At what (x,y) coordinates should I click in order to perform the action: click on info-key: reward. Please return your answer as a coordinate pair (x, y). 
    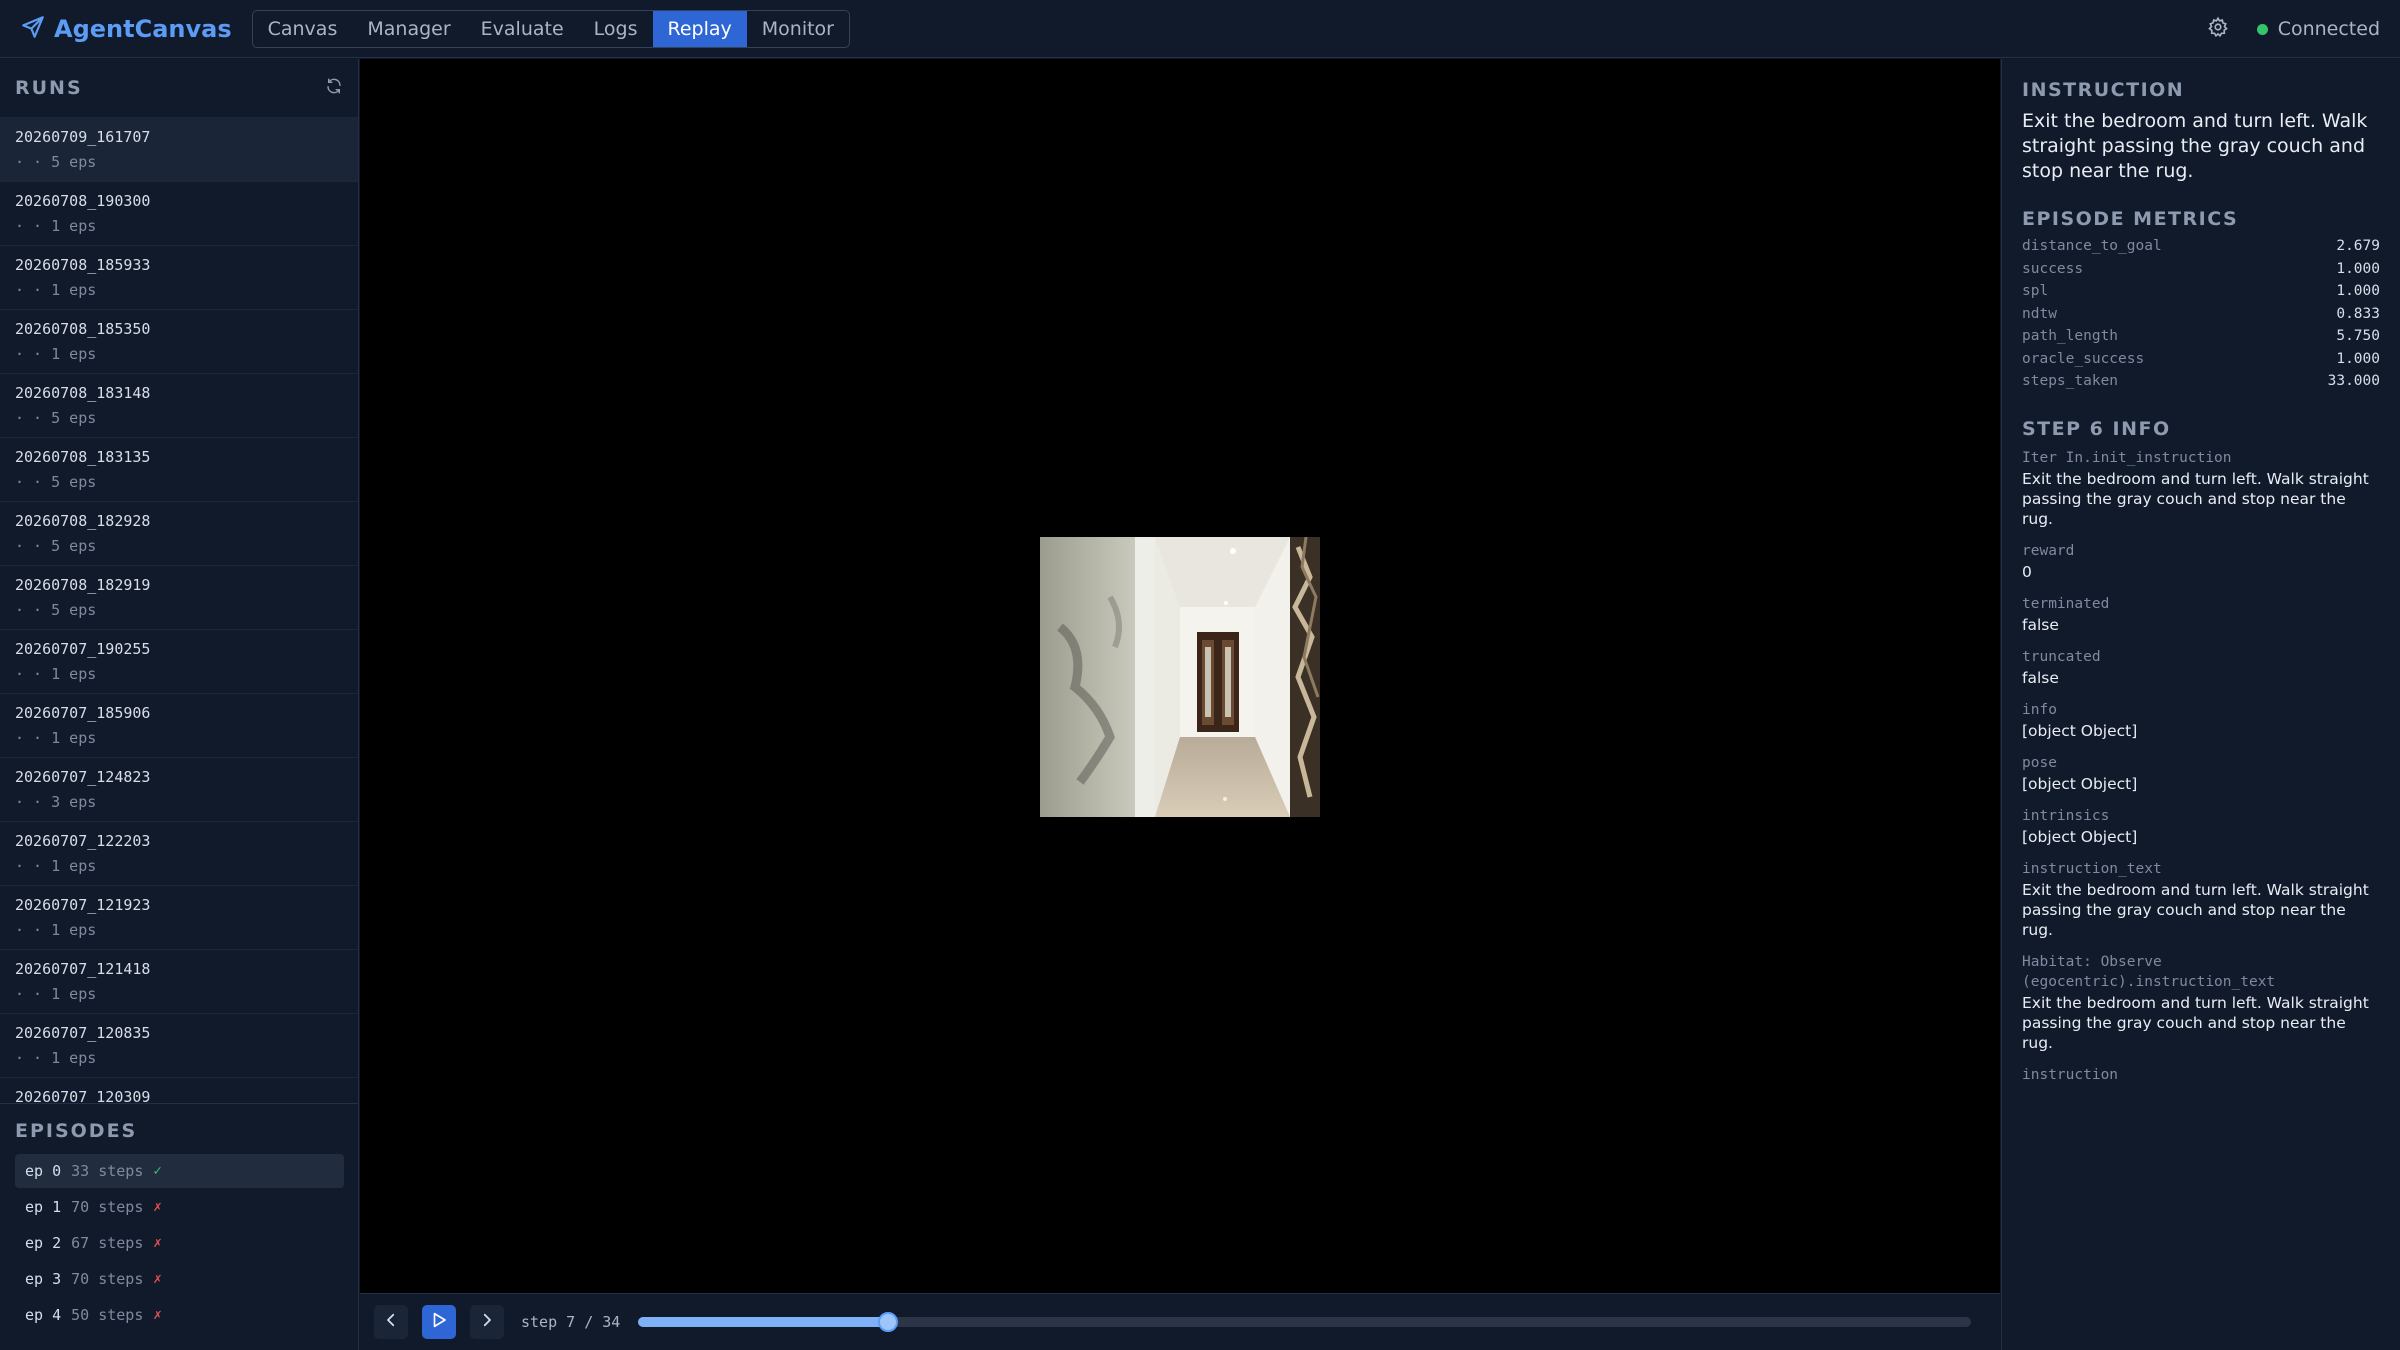
    Looking at the image, I should click on (2048, 550).